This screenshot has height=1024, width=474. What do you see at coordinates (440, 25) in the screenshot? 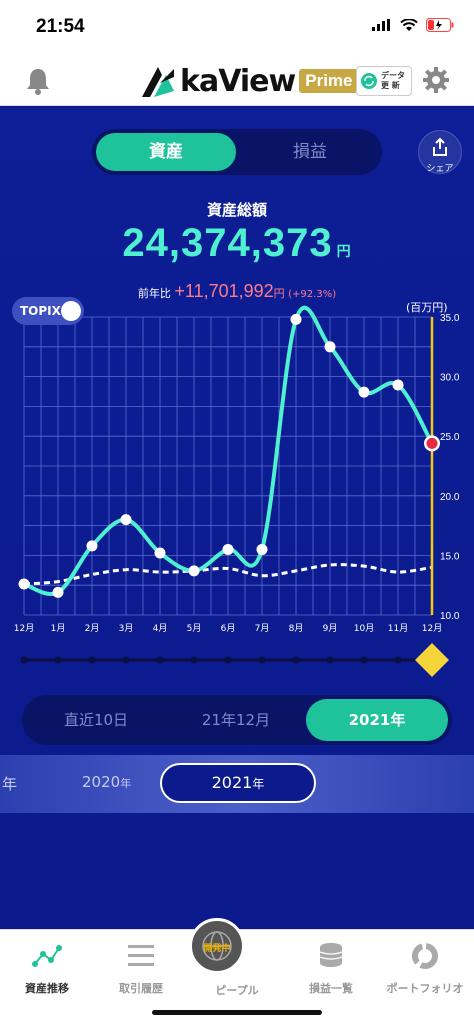
I see `battery-icon` at bounding box center [440, 25].